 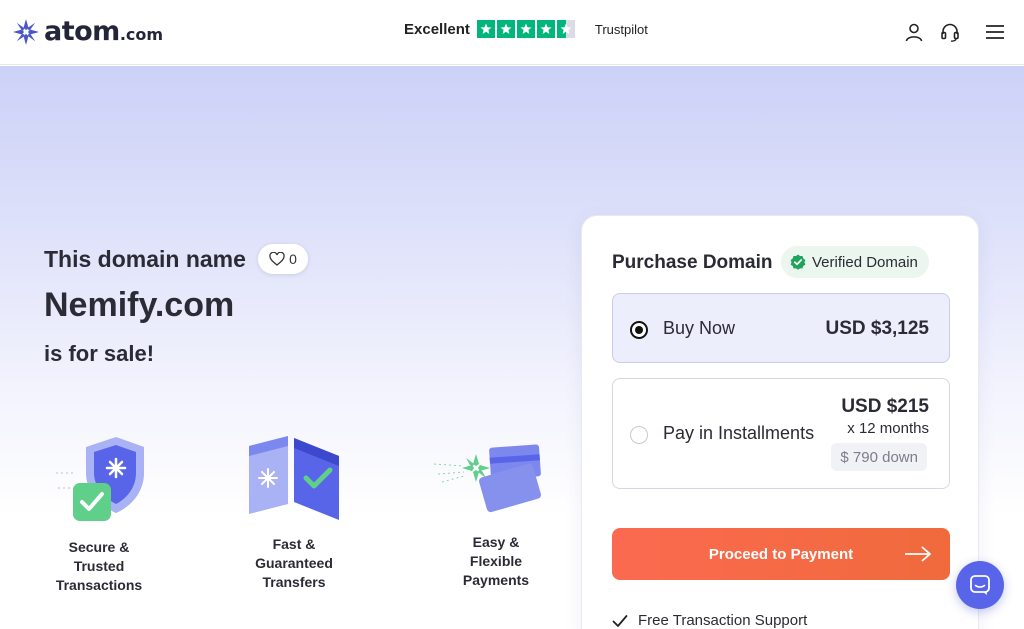 I want to click on arrow-right-icon, so click(x=918, y=554).